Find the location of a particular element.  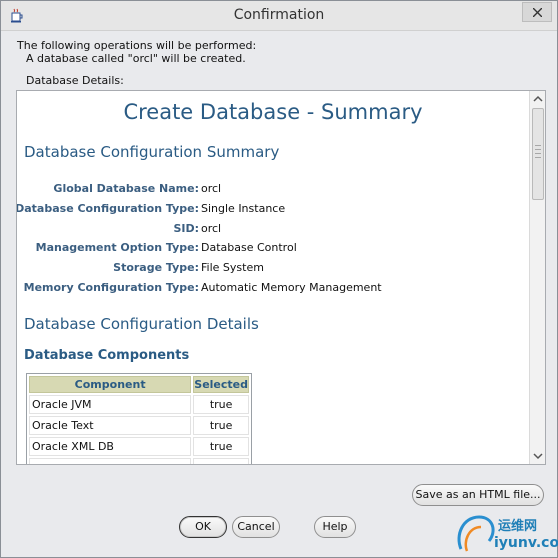

field-value: File System is located at coordinates (232, 267).